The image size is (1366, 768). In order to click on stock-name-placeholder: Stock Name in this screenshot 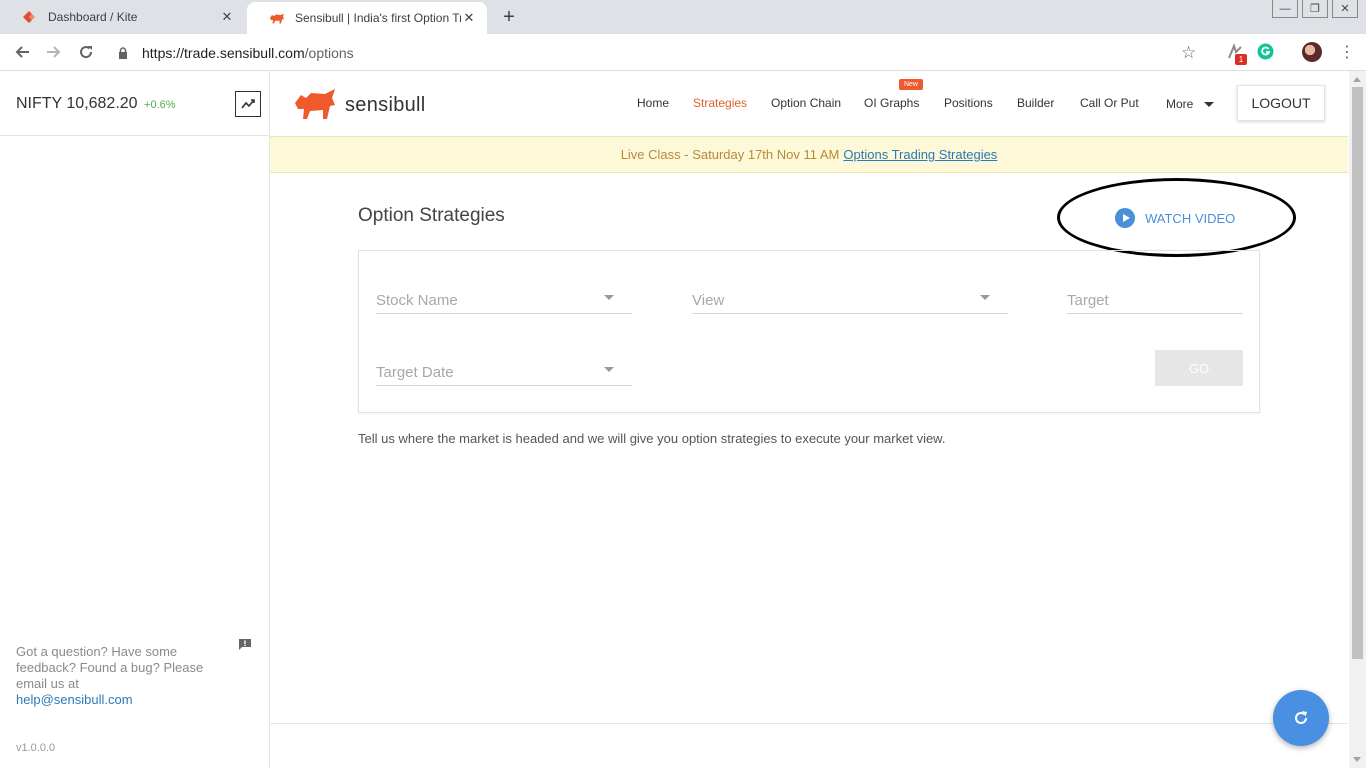, I will do `click(417, 300)`.